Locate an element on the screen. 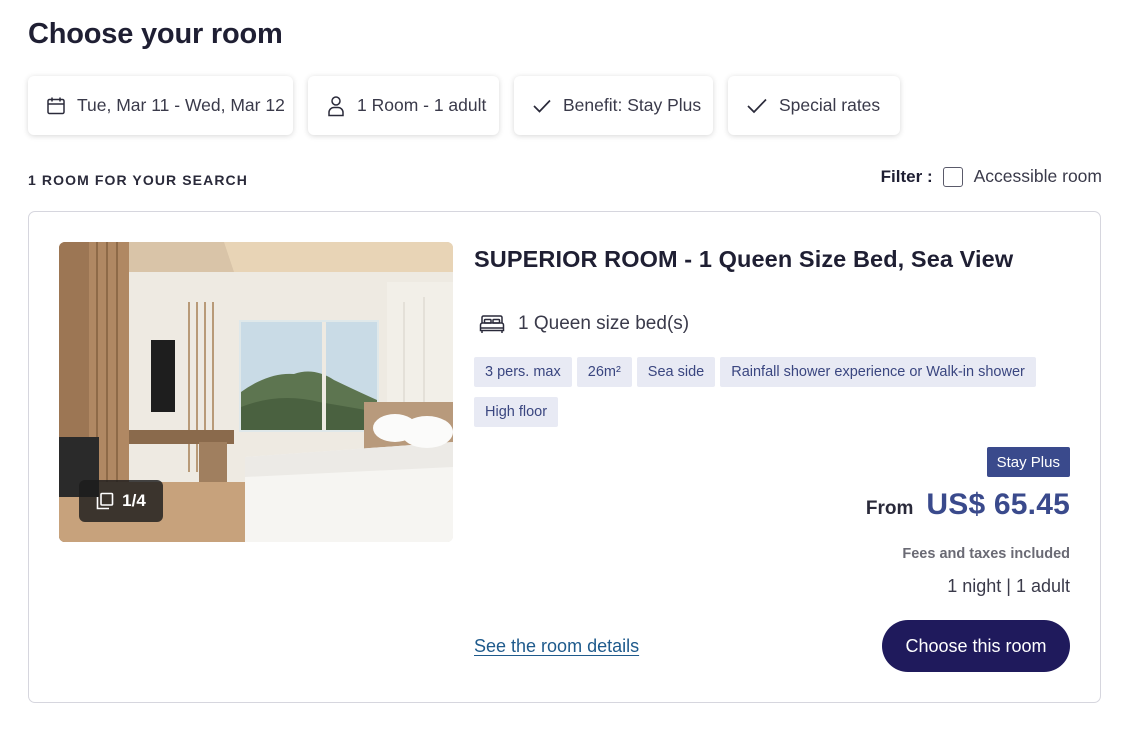 The width and height of the screenshot is (1125, 730). filter-label: Filter : is located at coordinates (906, 176).